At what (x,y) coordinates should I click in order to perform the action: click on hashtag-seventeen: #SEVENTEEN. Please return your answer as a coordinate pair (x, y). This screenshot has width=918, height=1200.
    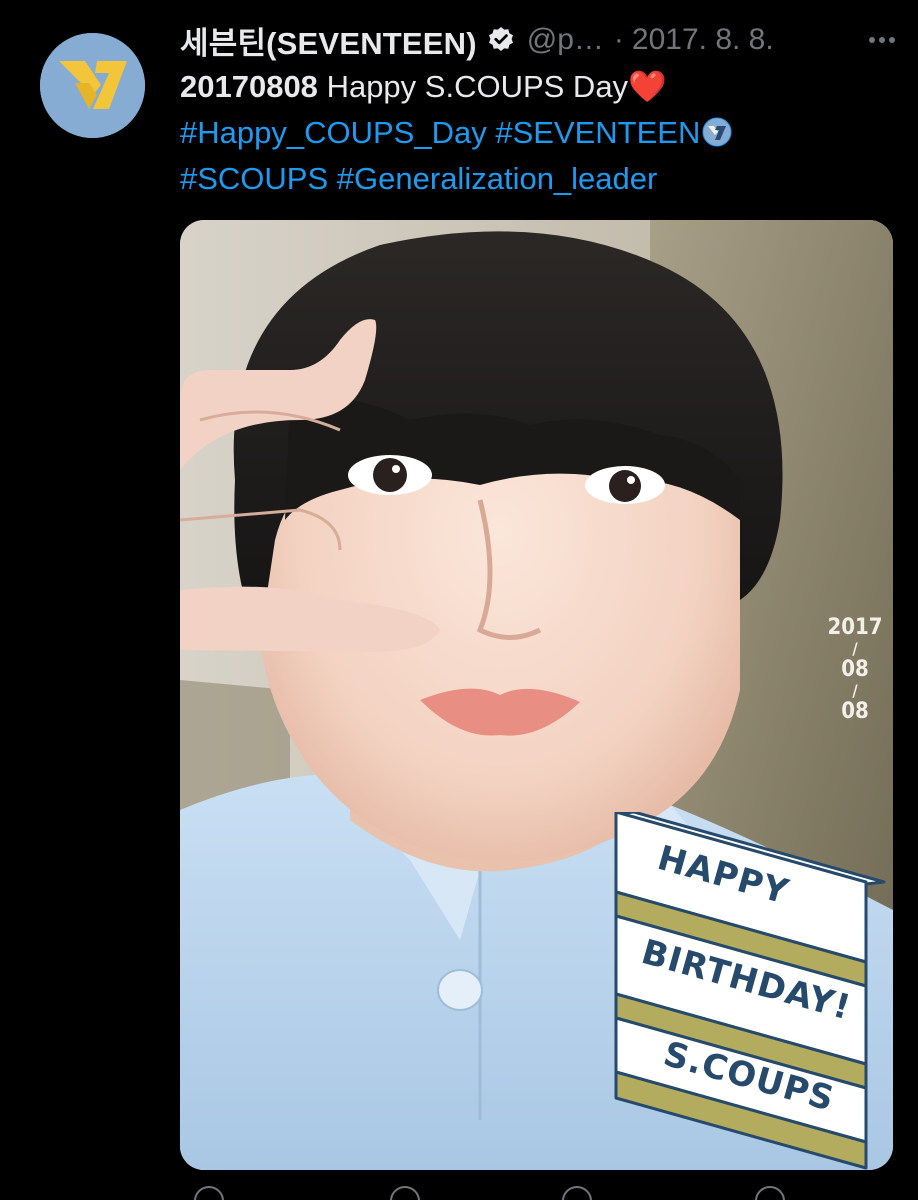
    Looking at the image, I should click on (597, 132).